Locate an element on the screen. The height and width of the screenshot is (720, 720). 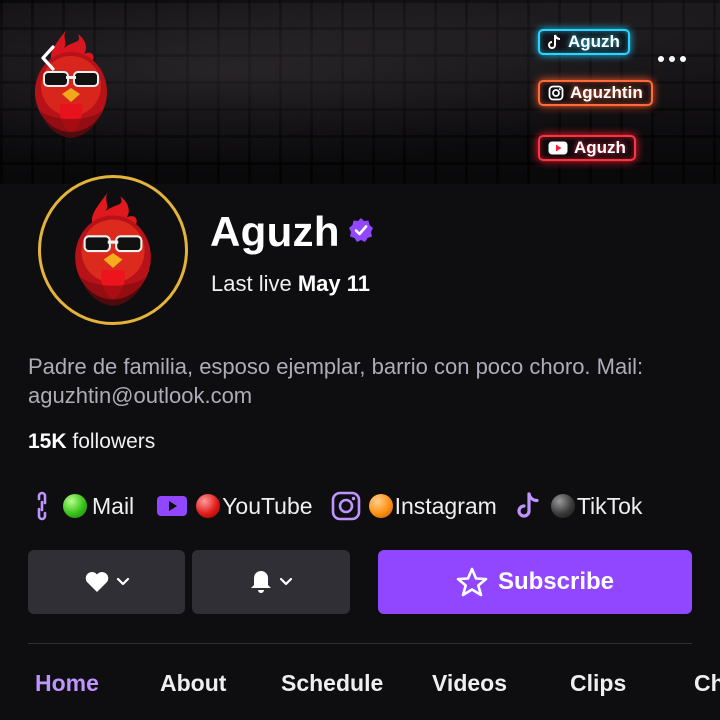
divider is located at coordinates (360, 643).